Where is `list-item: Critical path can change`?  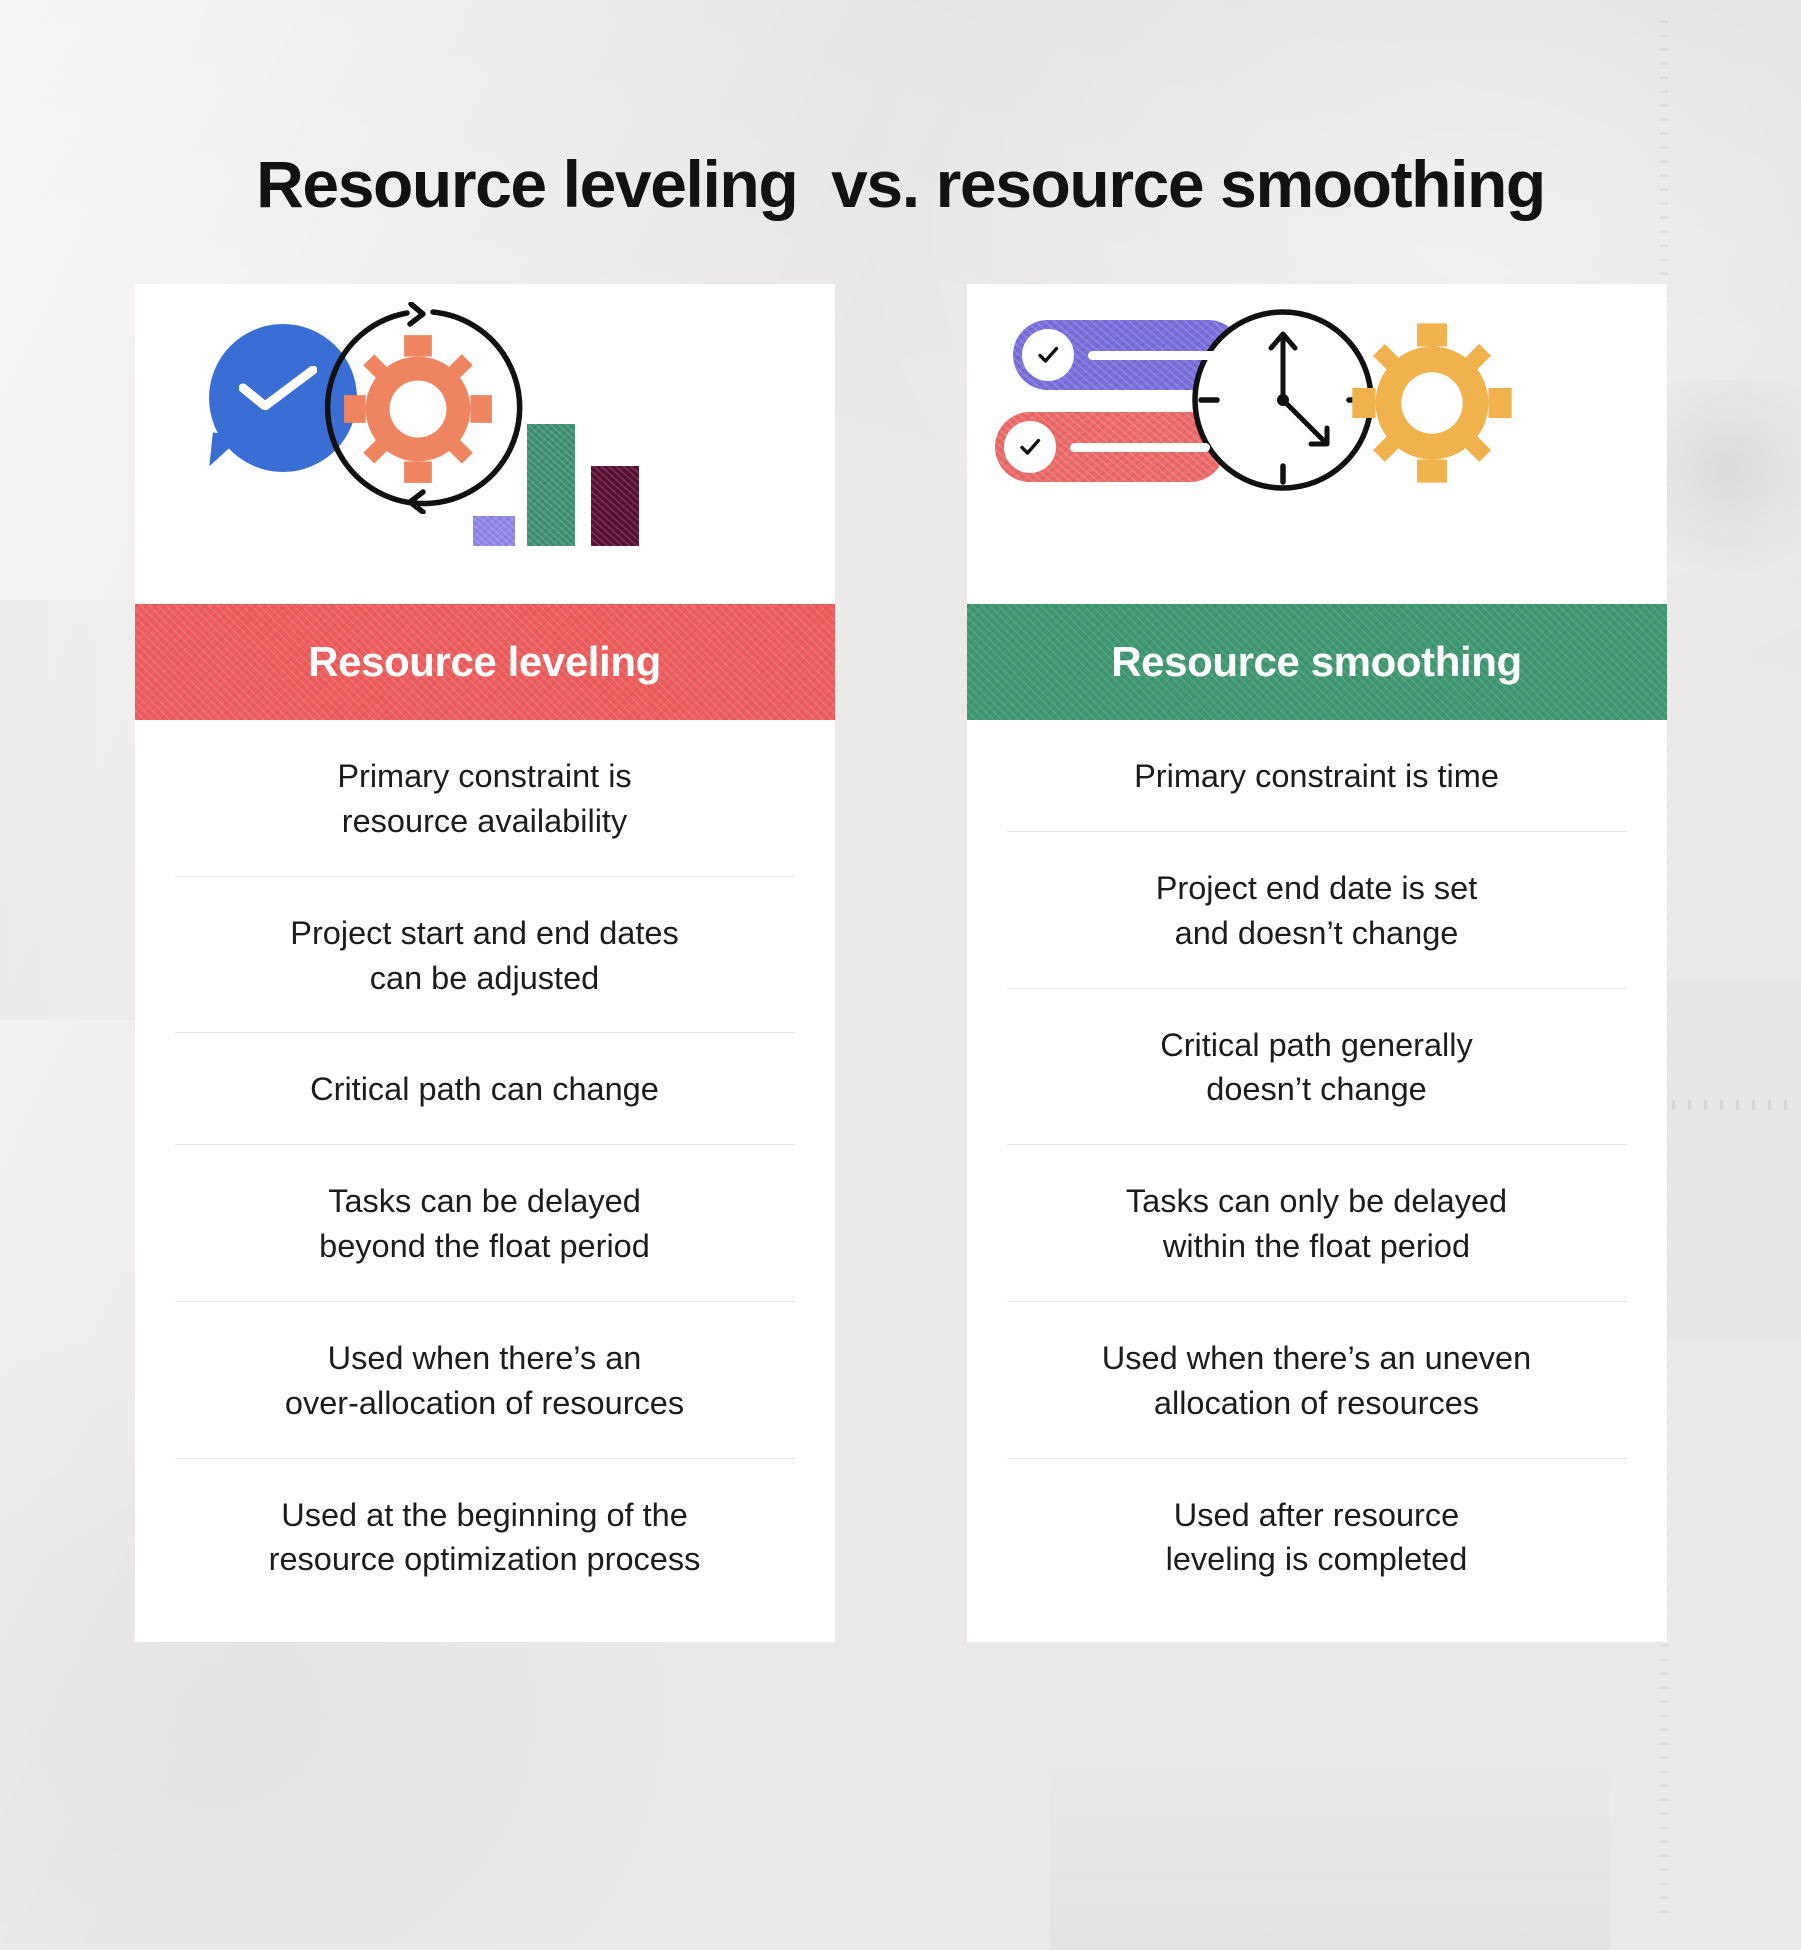
list-item: Critical path can change is located at coordinates (484, 1089).